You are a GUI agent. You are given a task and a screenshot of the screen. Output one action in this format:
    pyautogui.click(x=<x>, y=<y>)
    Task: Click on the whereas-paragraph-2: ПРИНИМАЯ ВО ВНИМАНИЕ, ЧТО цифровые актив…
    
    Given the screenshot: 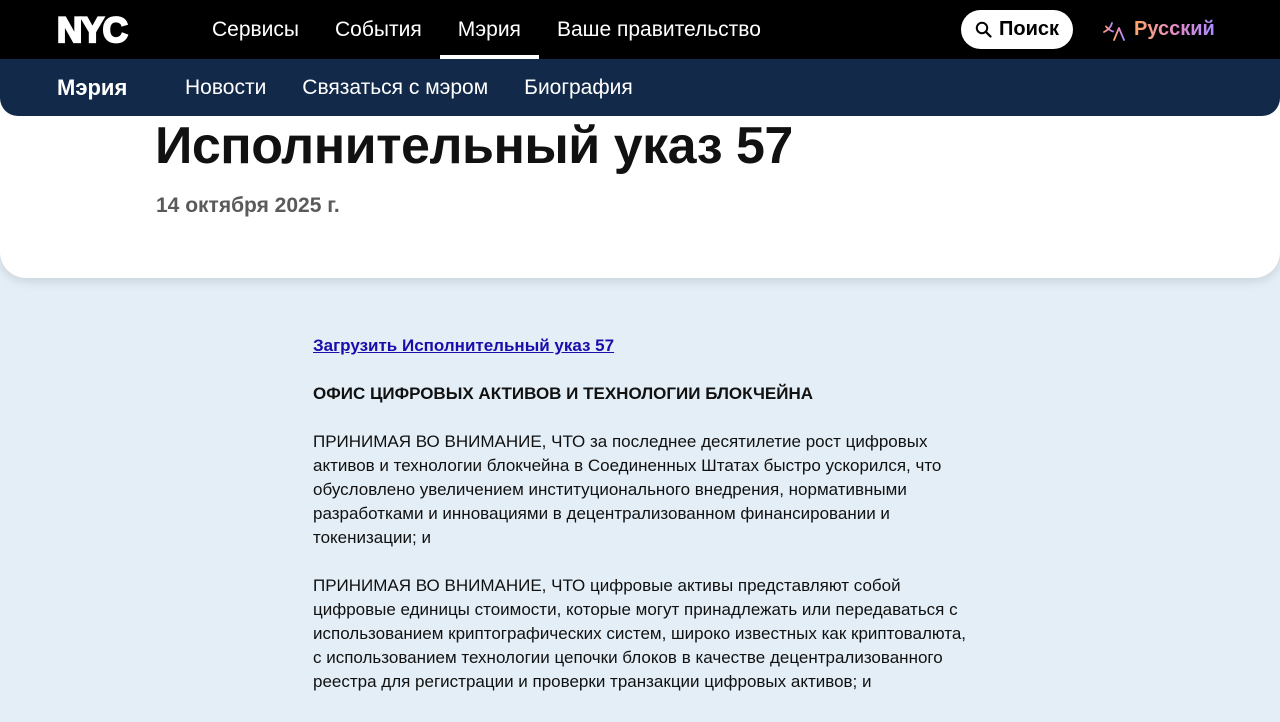 What is the action you would take?
    pyautogui.click(x=640, y=633)
    